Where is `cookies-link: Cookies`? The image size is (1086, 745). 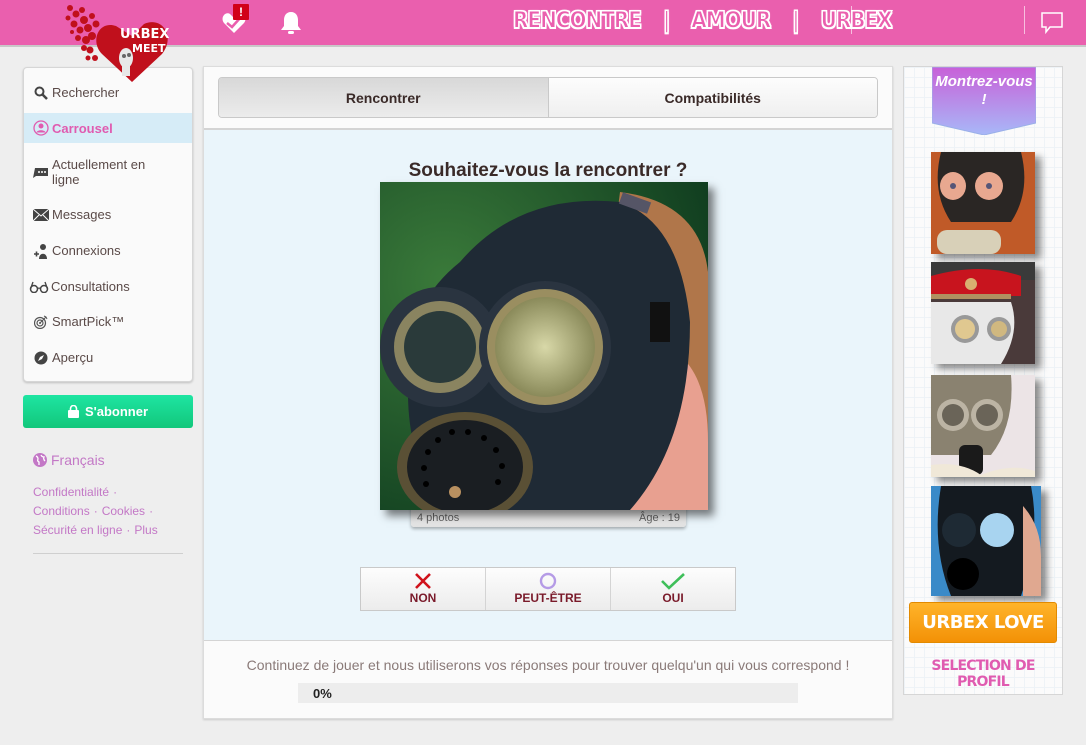
cookies-link: Cookies is located at coordinates (123, 511).